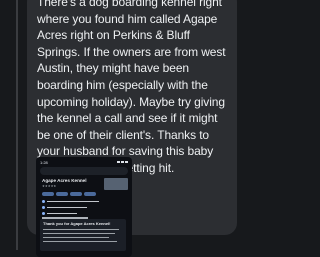 Image resolution: width=320 pixels, height=257 pixels. What do you see at coordinates (43, 207) in the screenshot?
I see `clock-icon` at bounding box center [43, 207].